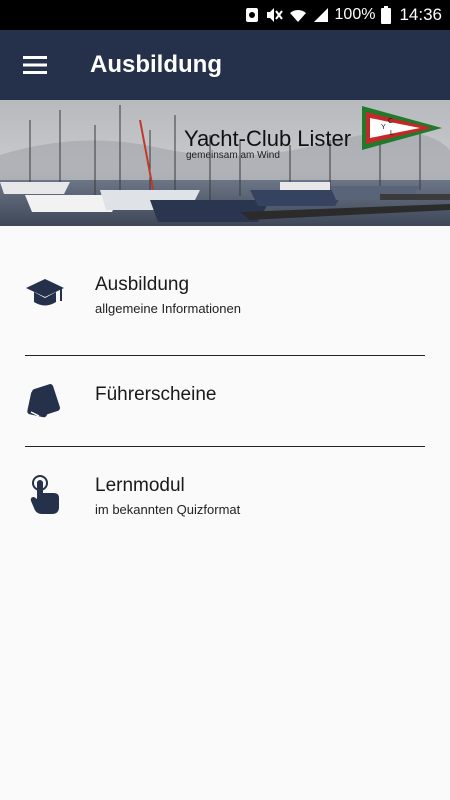 Image resolution: width=450 pixels, height=800 pixels. I want to click on menu-button, so click(35, 65).